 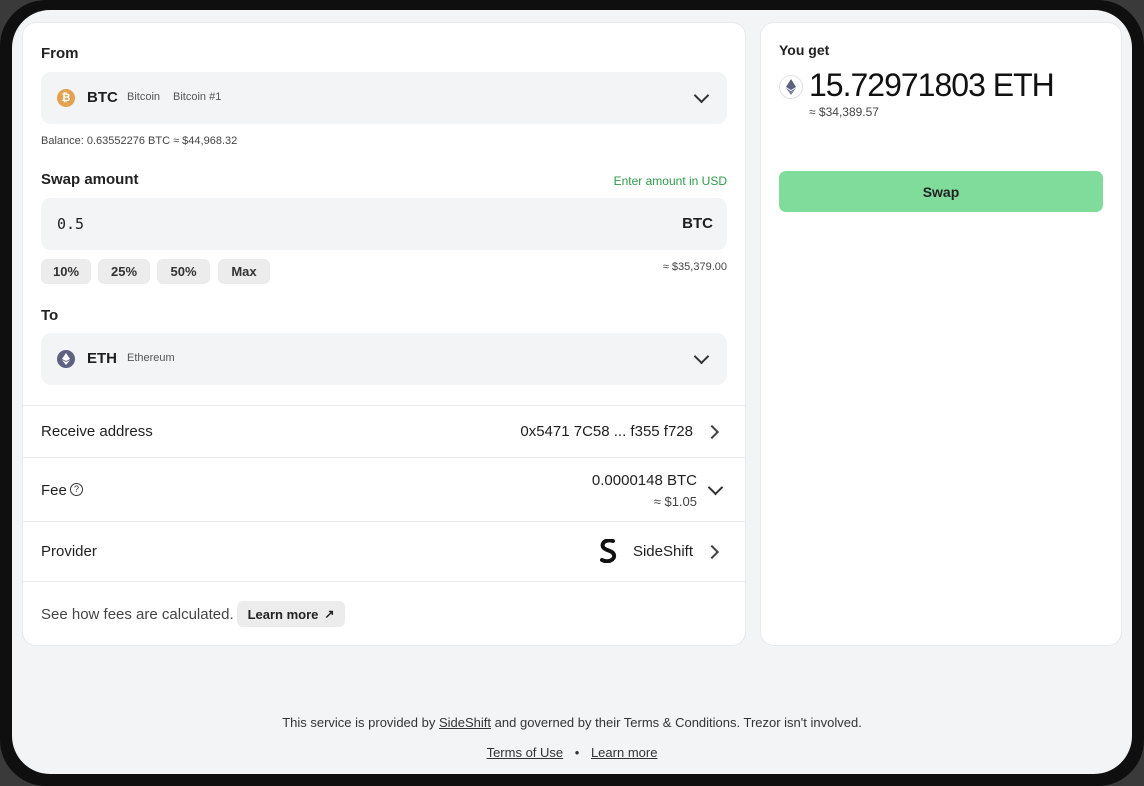 What do you see at coordinates (183, 271) in the screenshot?
I see `preset-50-button: 50%` at bounding box center [183, 271].